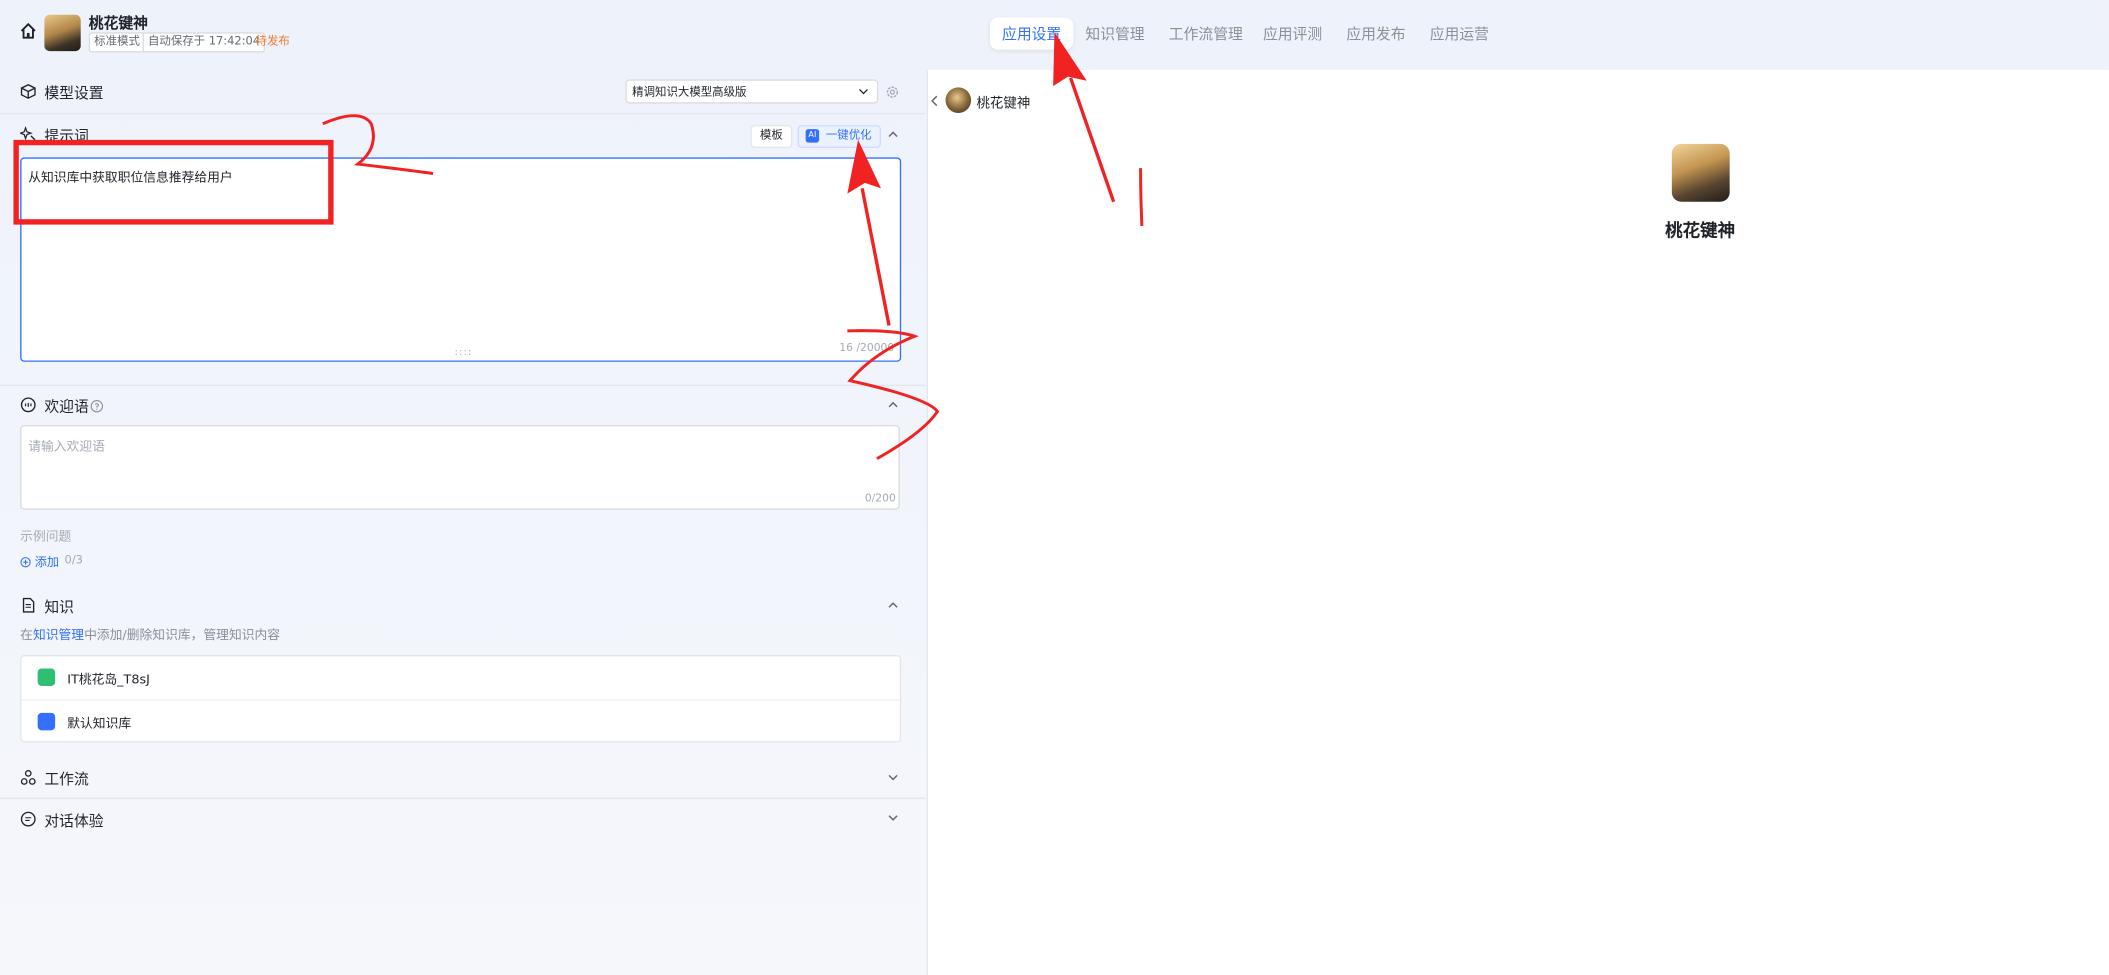  What do you see at coordinates (1003, 104) in the screenshot?
I see `preview-header-name: 桃花键神` at bounding box center [1003, 104].